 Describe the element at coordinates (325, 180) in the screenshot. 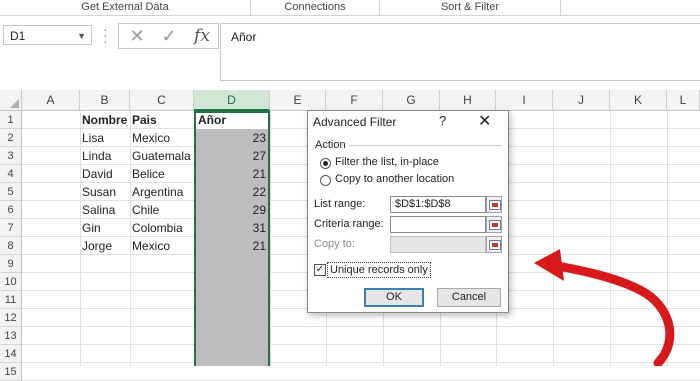

I see `radio-copy-to-location` at that location.